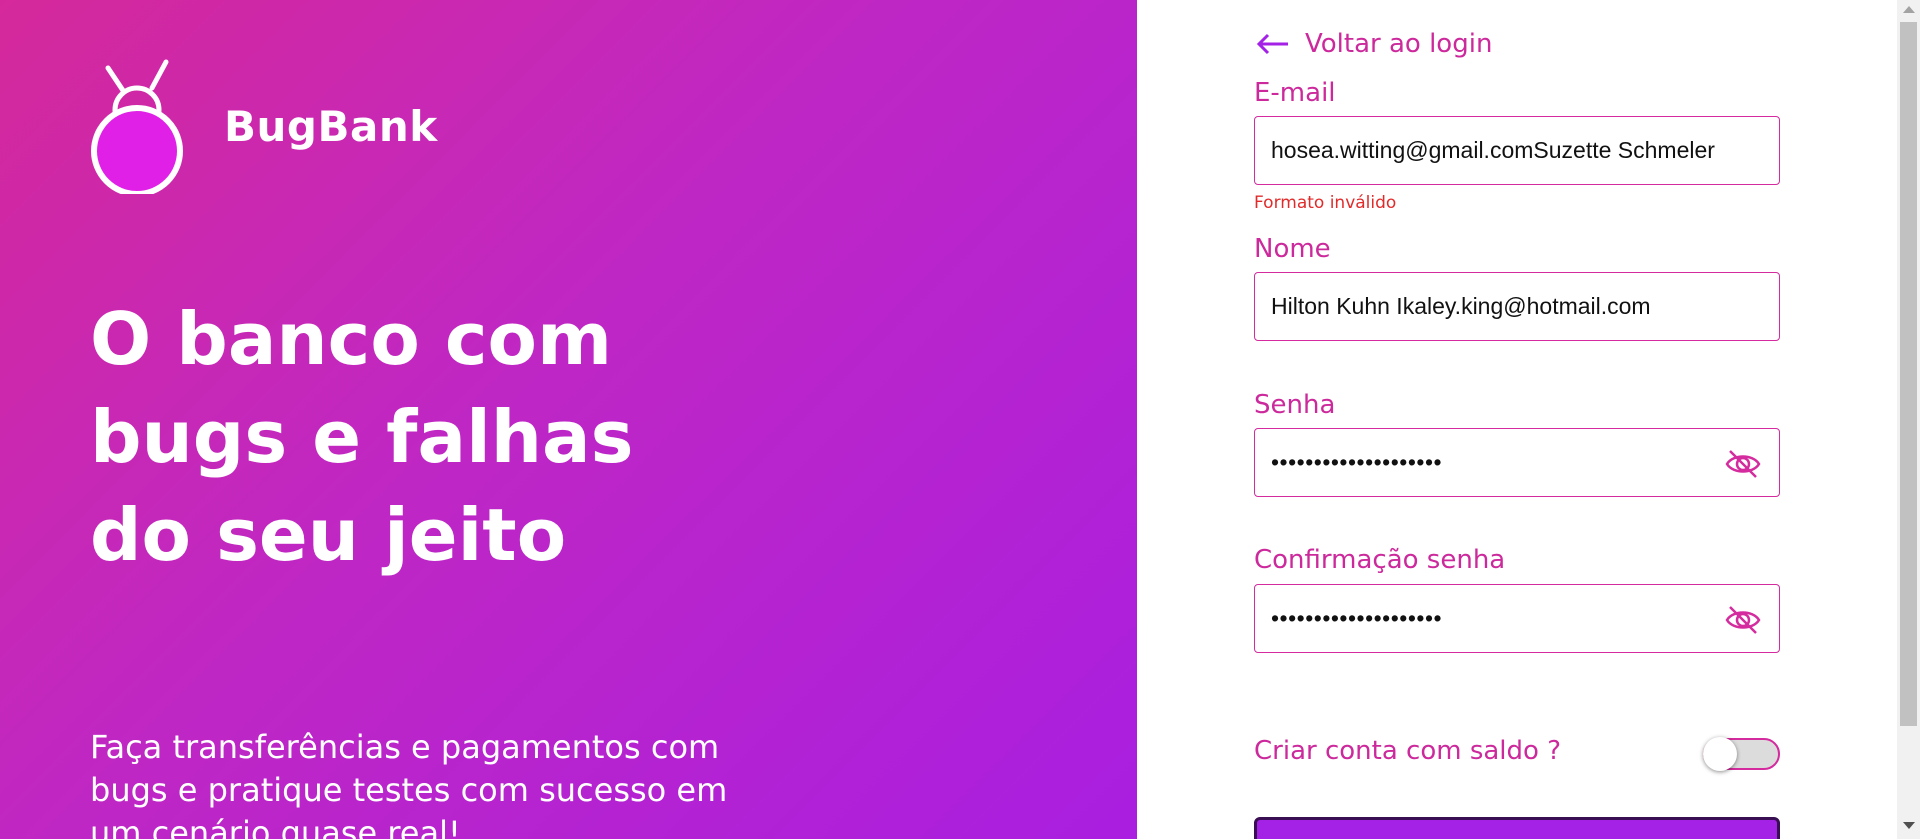 The width and height of the screenshot is (1920, 839). What do you see at coordinates (1741, 754) in the screenshot?
I see `balance-toggle` at bounding box center [1741, 754].